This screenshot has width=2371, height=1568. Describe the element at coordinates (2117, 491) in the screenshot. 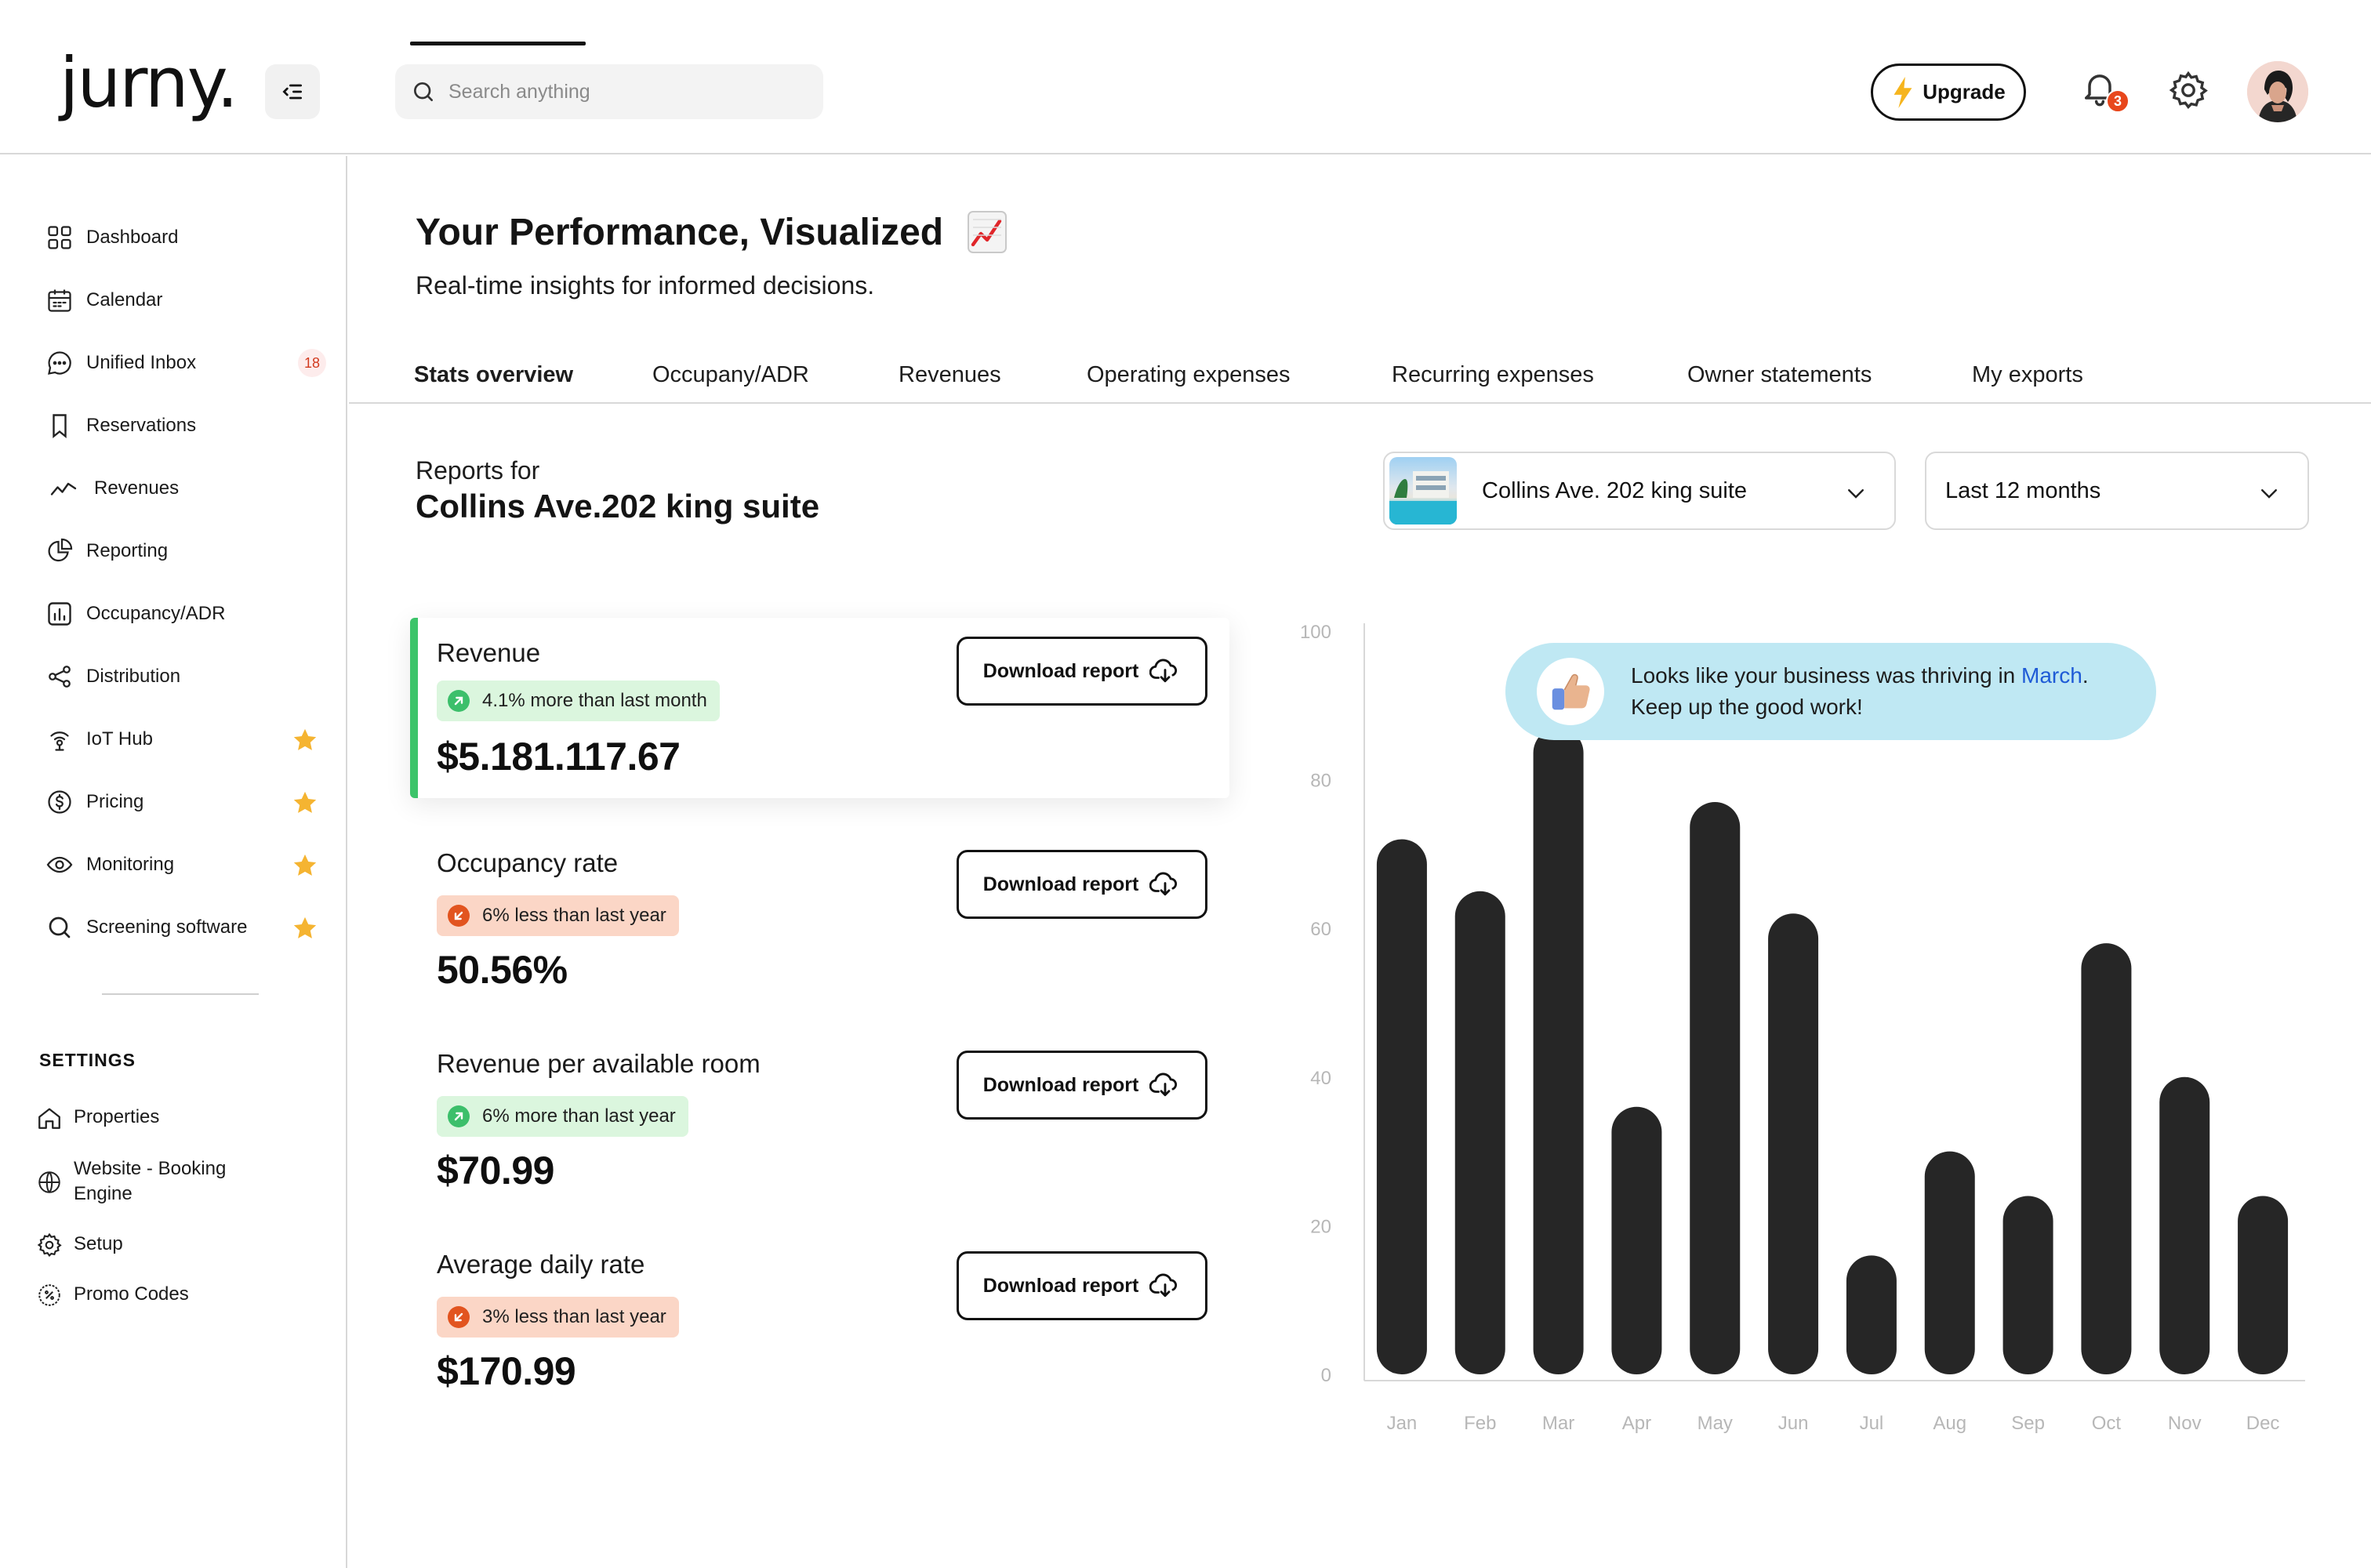

I see `period-select: Last 12 months` at that location.